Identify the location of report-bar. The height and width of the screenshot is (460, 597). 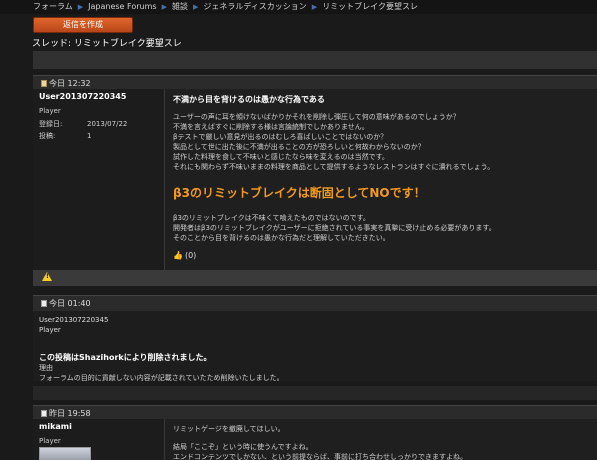
(315, 278).